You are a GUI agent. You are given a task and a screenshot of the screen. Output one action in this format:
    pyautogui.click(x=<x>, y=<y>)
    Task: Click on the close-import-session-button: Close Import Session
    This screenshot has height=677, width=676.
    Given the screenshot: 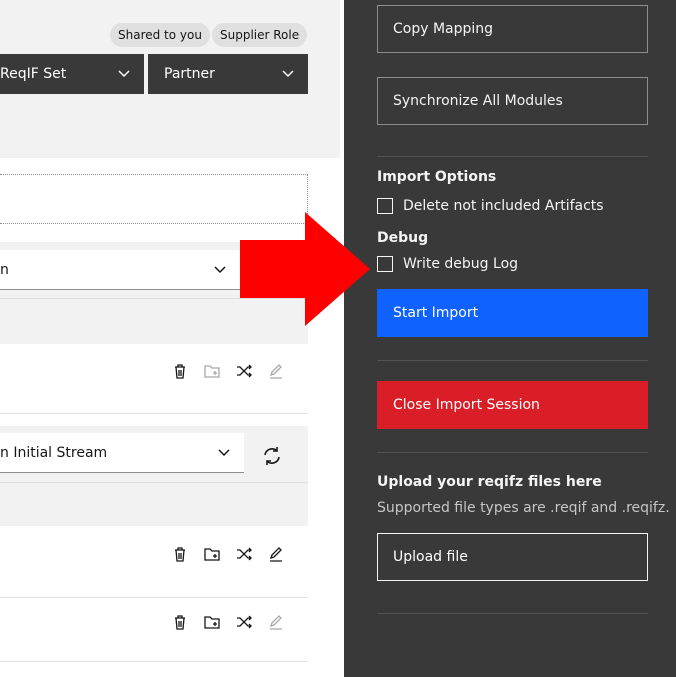 What is the action you would take?
    pyautogui.click(x=512, y=405)
    